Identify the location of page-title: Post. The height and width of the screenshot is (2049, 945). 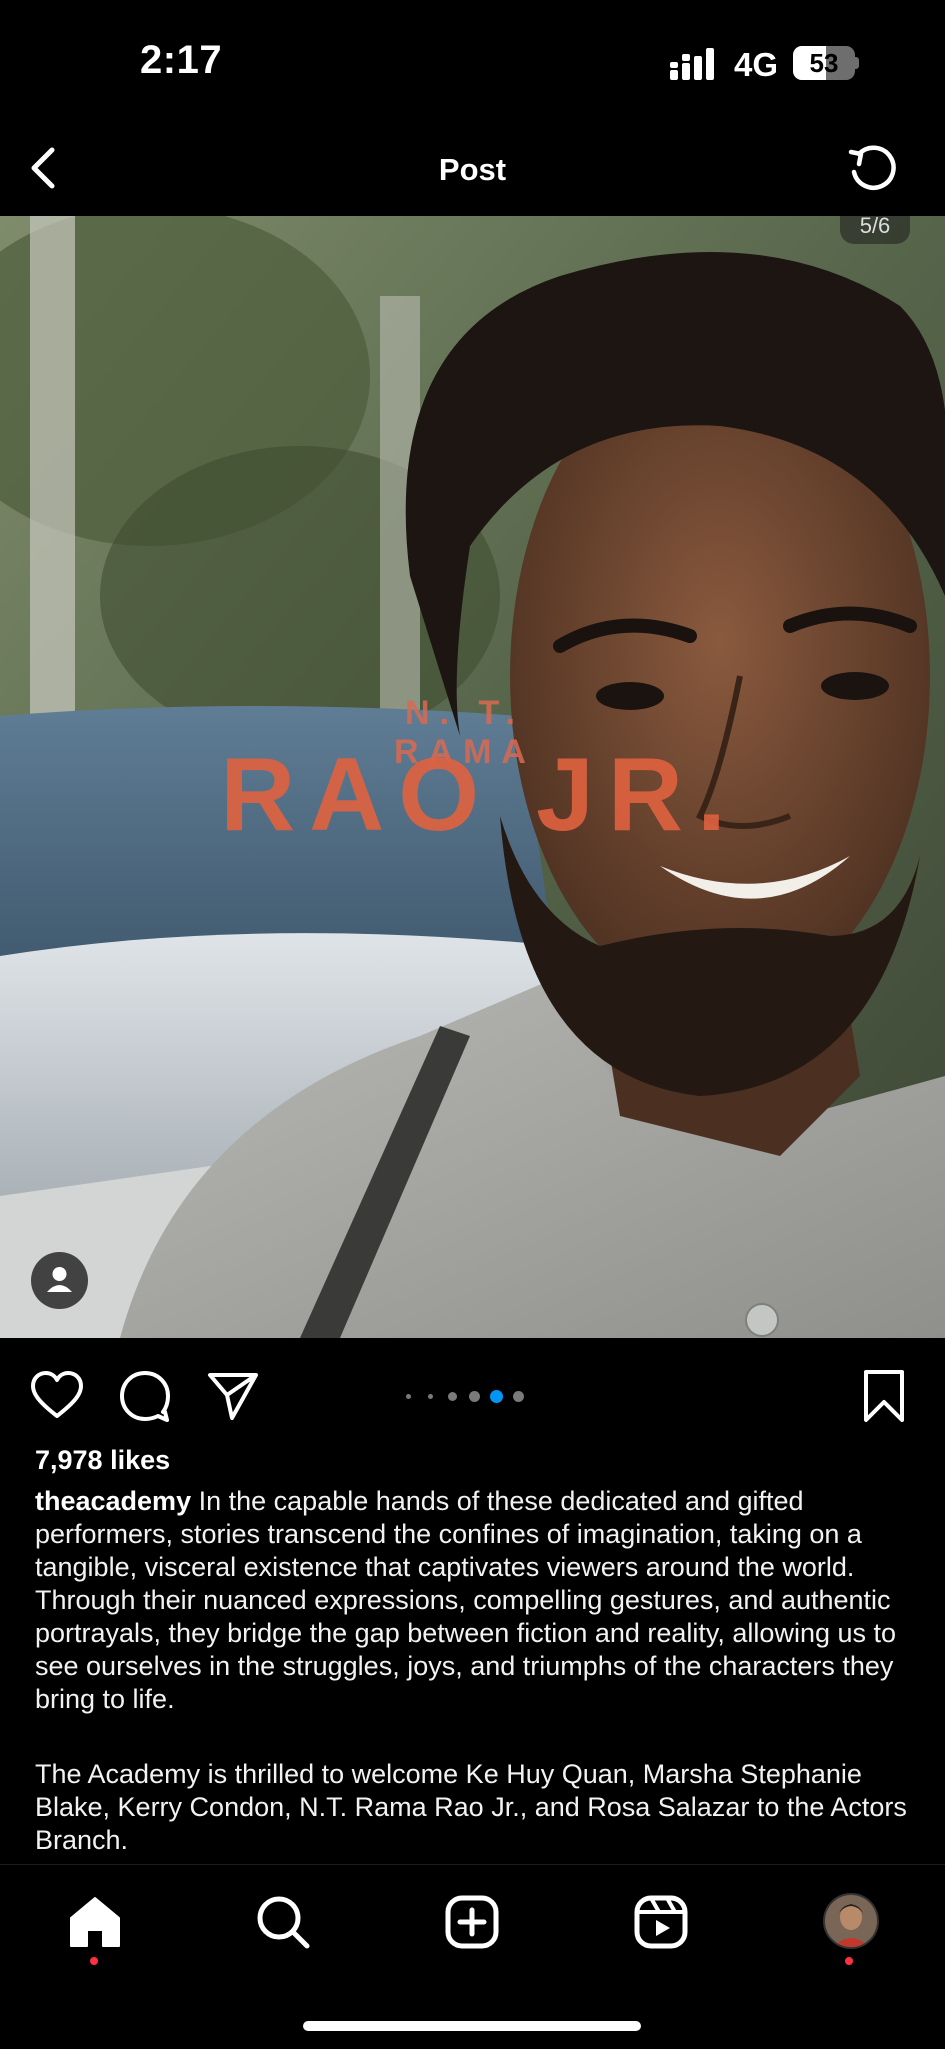
(472, 169).